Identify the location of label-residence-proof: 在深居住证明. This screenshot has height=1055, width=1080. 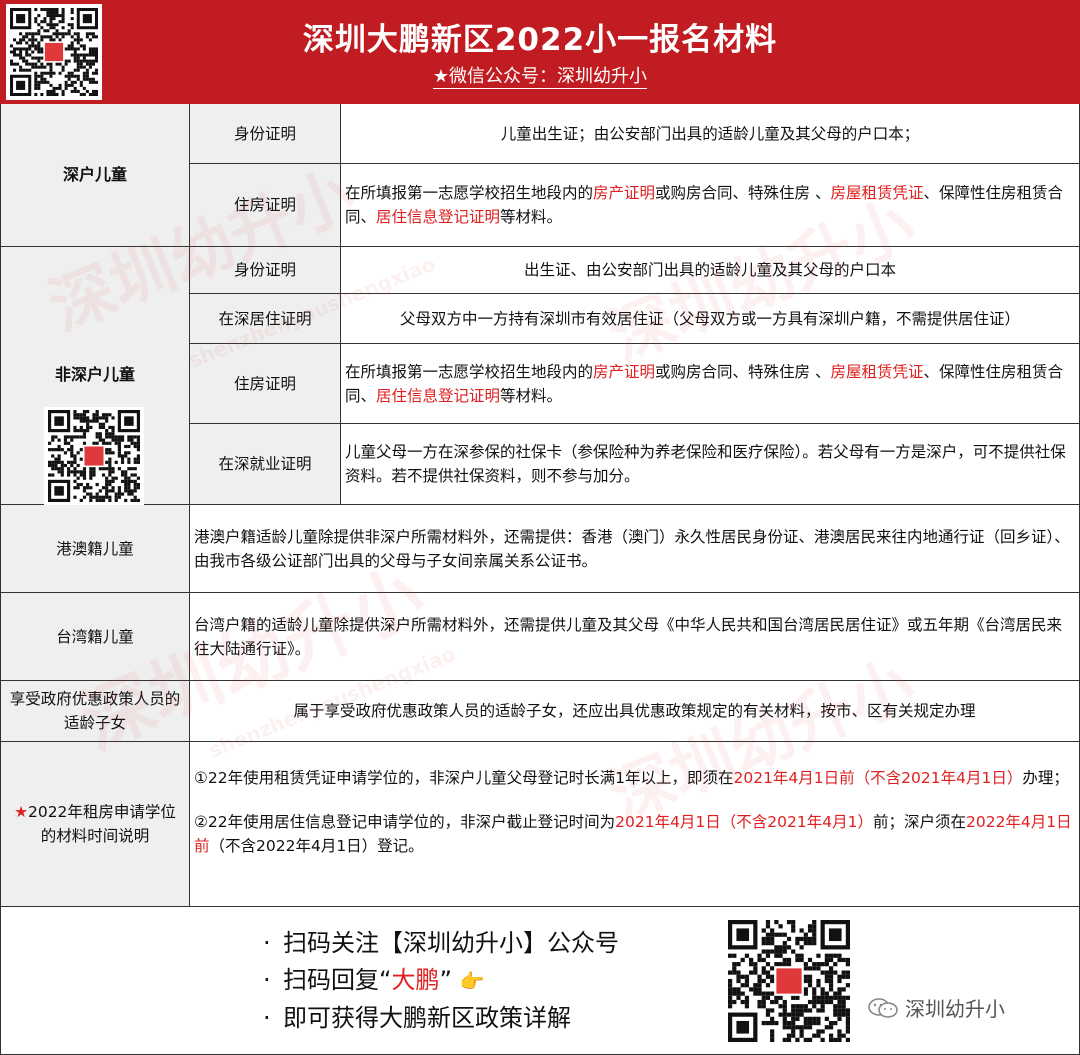
(265, 319).